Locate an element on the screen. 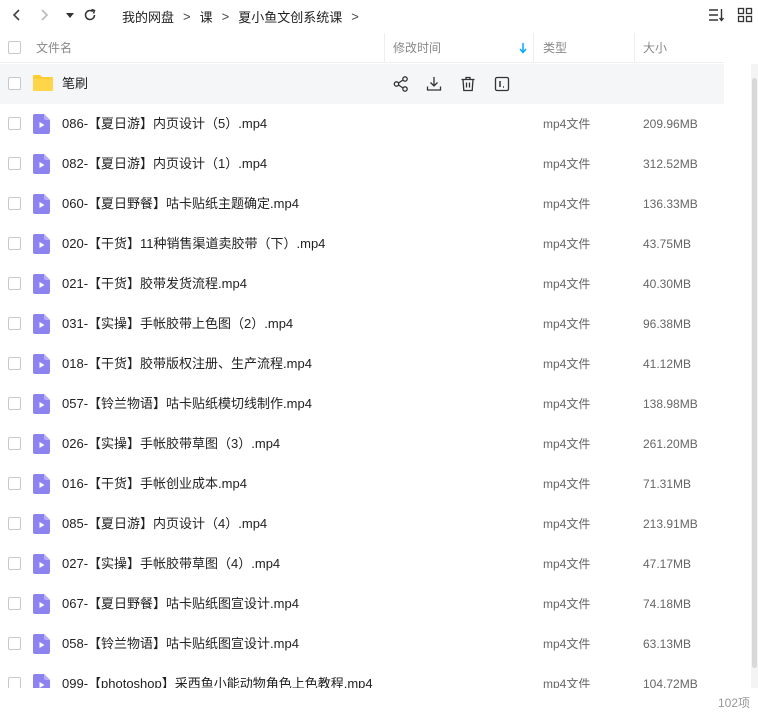  item-count: 102项 is located at coordinates (733, 703).